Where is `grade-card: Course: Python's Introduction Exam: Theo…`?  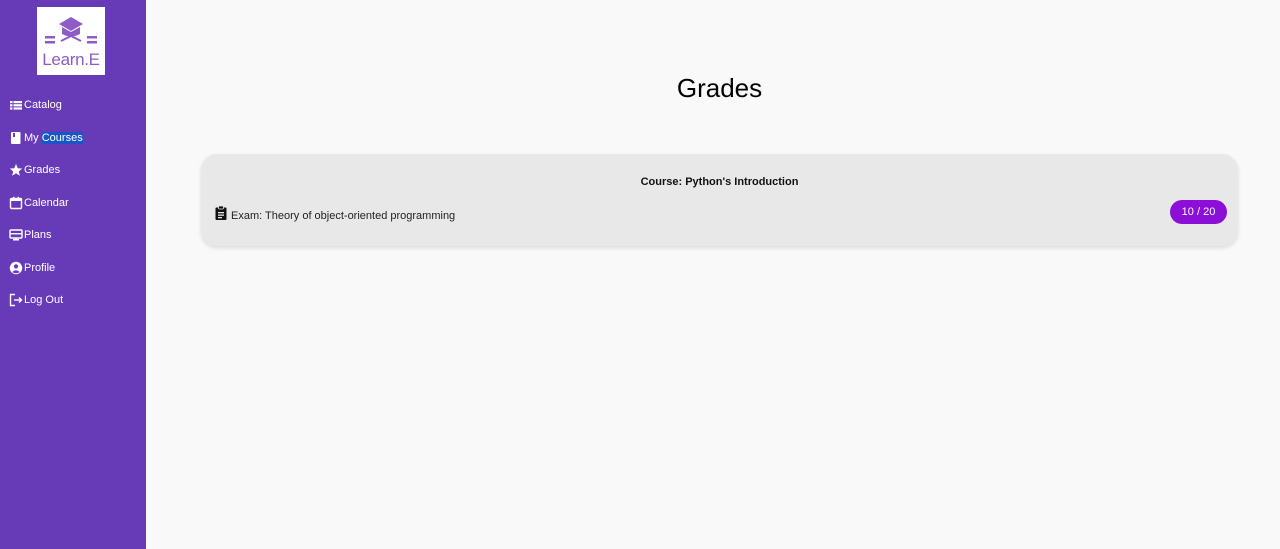 grade-card: Course: Python's Introduction Exam: Theo… is located at coordinates (719, 200).